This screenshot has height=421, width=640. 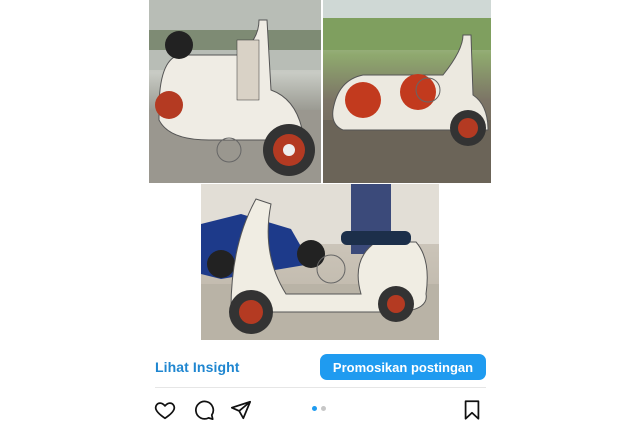 I want to click on comment-button, so click(x=204, y=410).